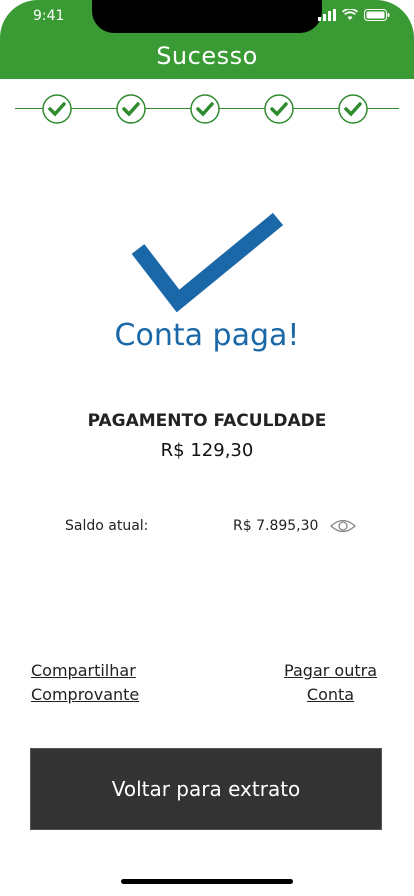 The height and width of the screenshot is (896, 414). I want to click on device-notch, so click(207, 16).